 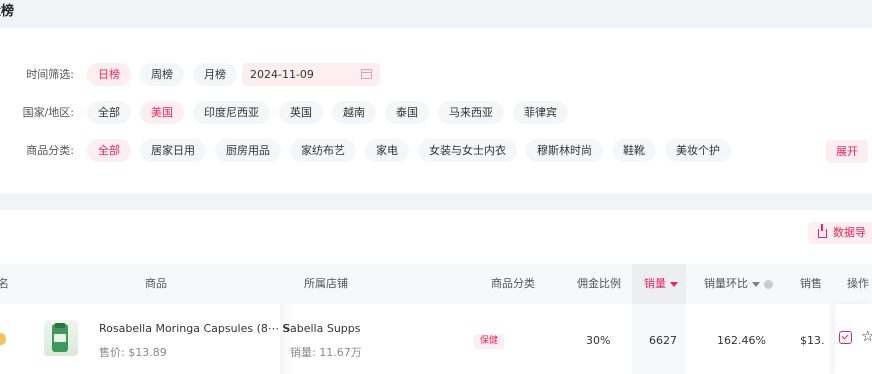 I want to click on category-badge: 保健, so click(x=489, y=341).